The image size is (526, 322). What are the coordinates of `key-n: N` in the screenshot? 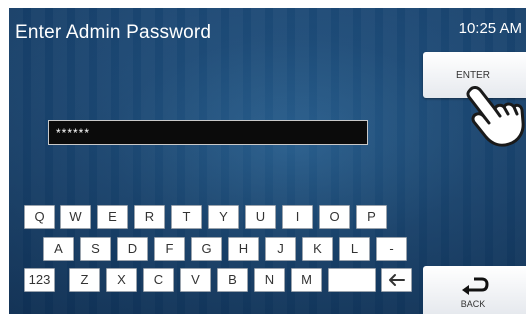 It's located at (269, 280).